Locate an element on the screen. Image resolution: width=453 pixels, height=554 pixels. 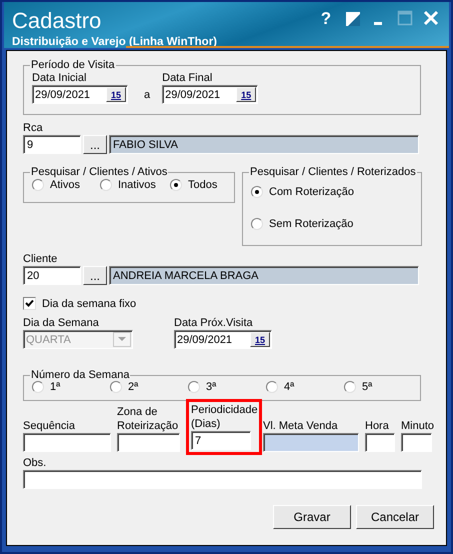
checkbox: Dia da semana fixo is located at coordinates (234, 303).